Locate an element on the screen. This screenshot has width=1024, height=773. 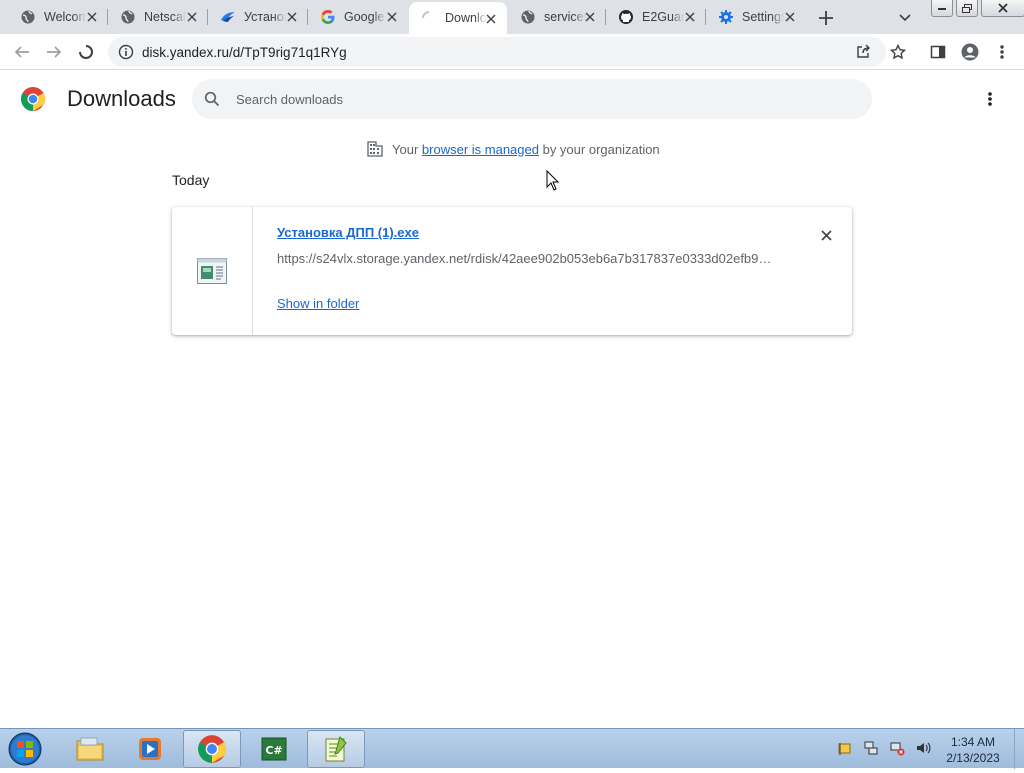
tab-e2guardian: E2Guardian is located at coordinates (656, 17).